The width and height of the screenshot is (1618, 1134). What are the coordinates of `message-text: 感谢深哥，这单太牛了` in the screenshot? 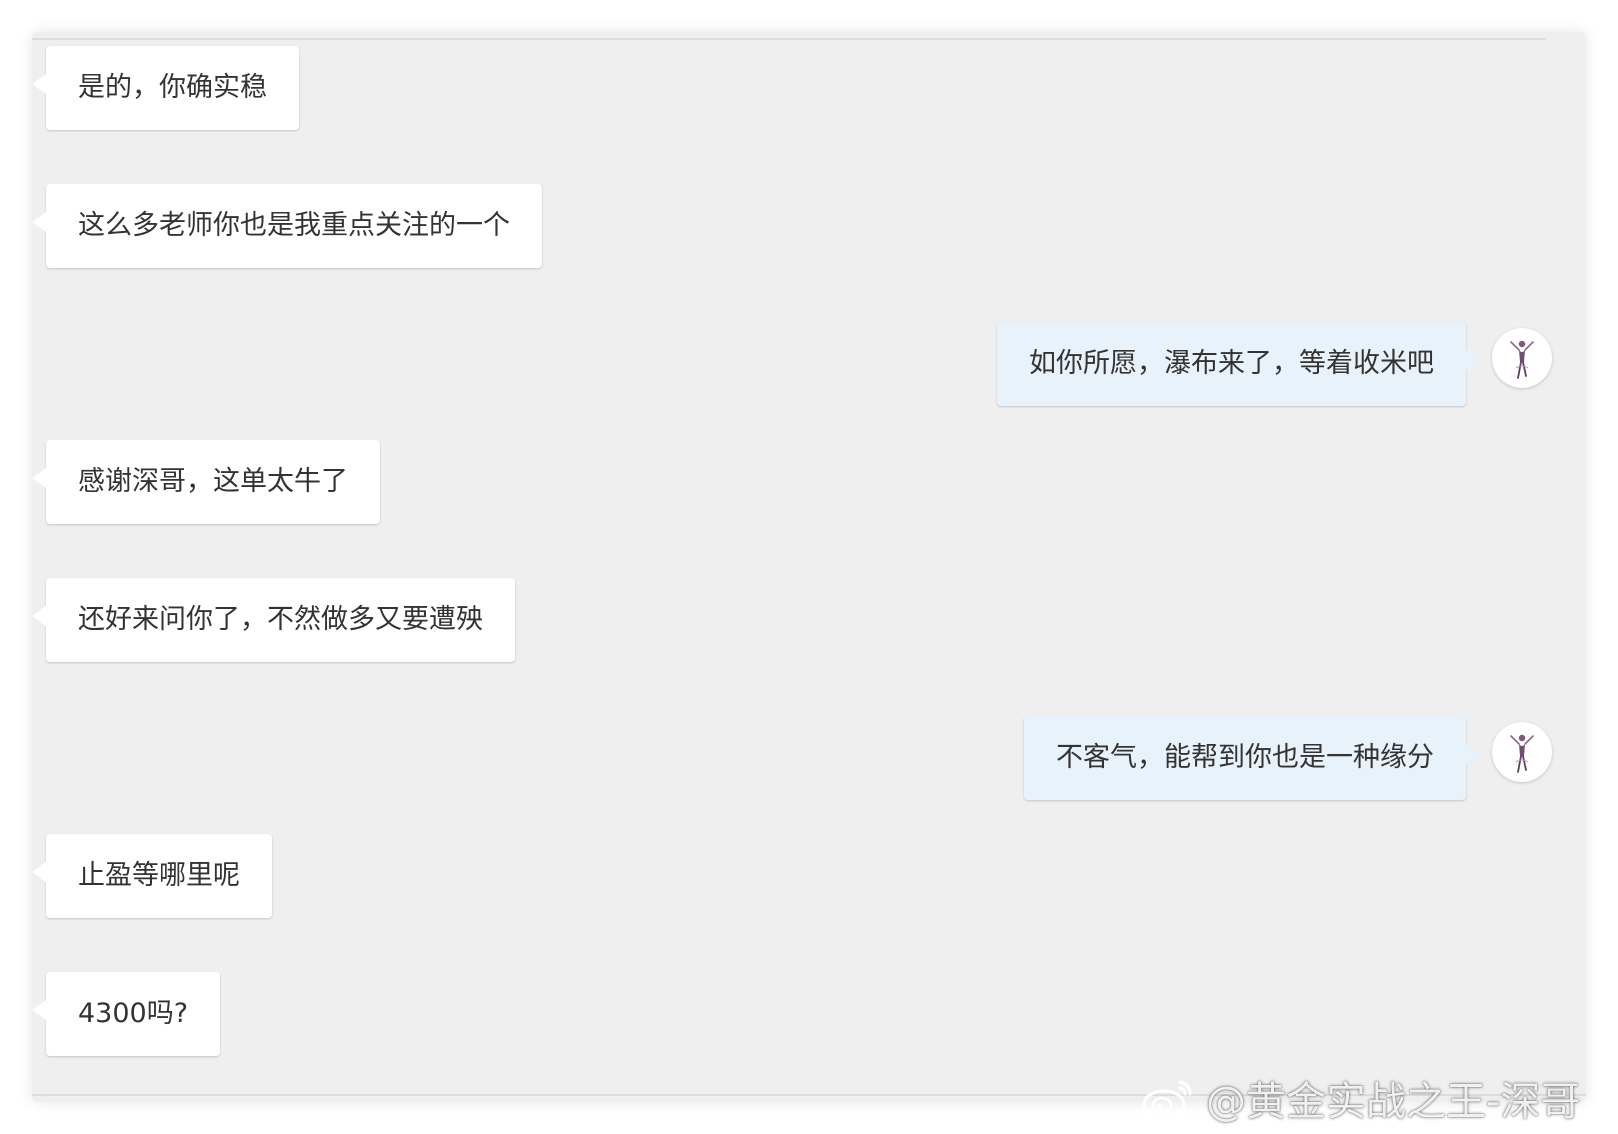 It's located at (213, 481).